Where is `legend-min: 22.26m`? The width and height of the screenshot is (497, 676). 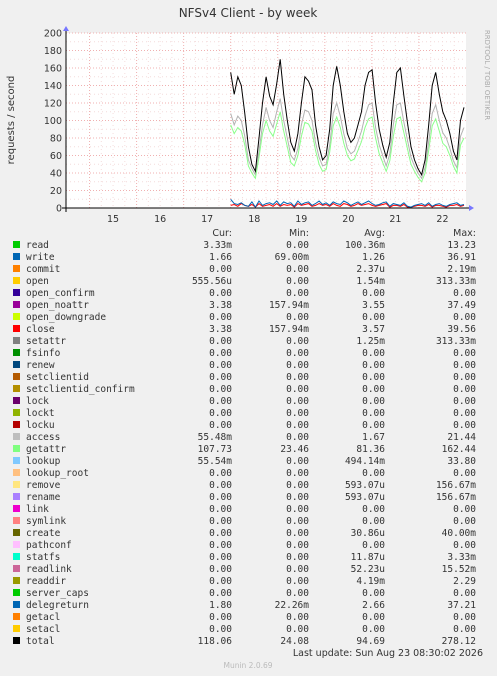
legend-min: 22.26m is located at coordinates (292, 605).